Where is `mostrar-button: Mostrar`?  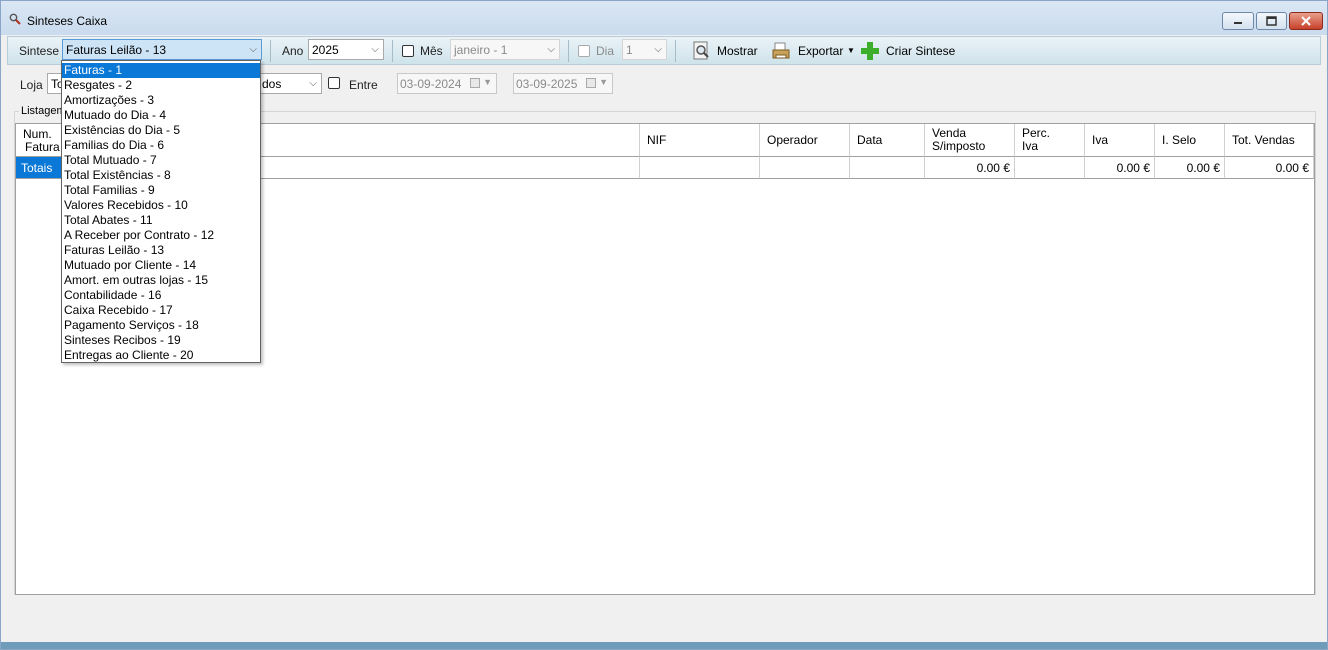
mostrar-button: Mostrar is located at coordinates (727, 51).